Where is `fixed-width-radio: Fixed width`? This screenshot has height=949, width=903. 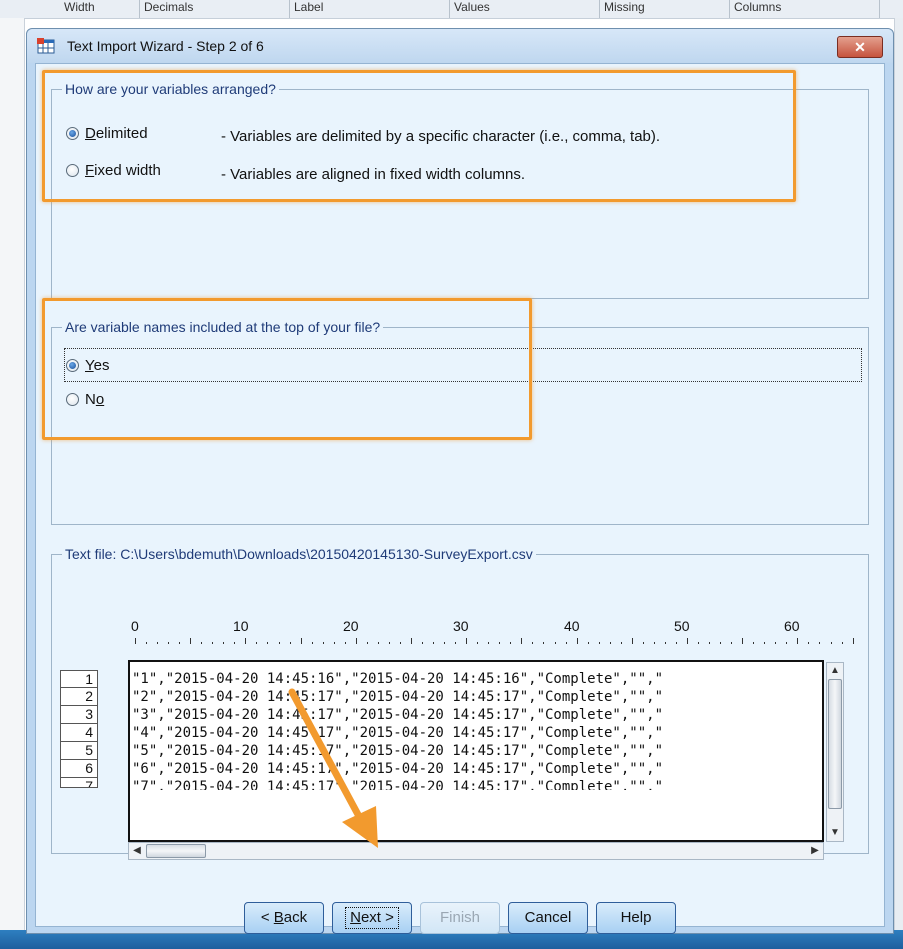
fixed-width-radio: Fixed width is located at coordinates (113, 170).